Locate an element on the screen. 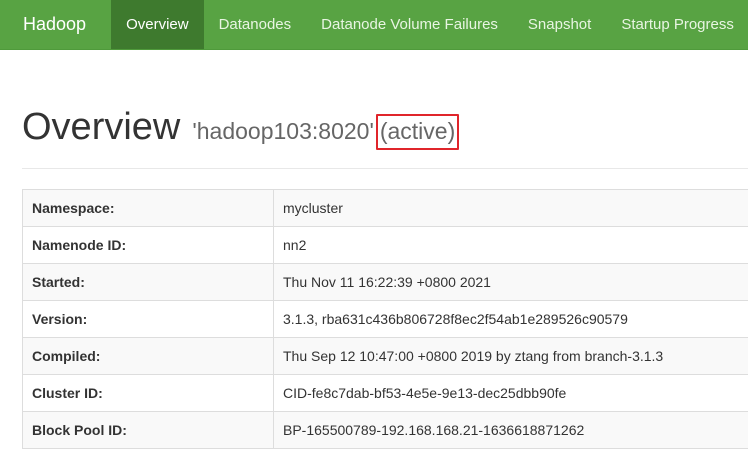 This screenshot has height=454, width=748. row-value-namenode-id: nn2 is located at coordinates (510, 245).